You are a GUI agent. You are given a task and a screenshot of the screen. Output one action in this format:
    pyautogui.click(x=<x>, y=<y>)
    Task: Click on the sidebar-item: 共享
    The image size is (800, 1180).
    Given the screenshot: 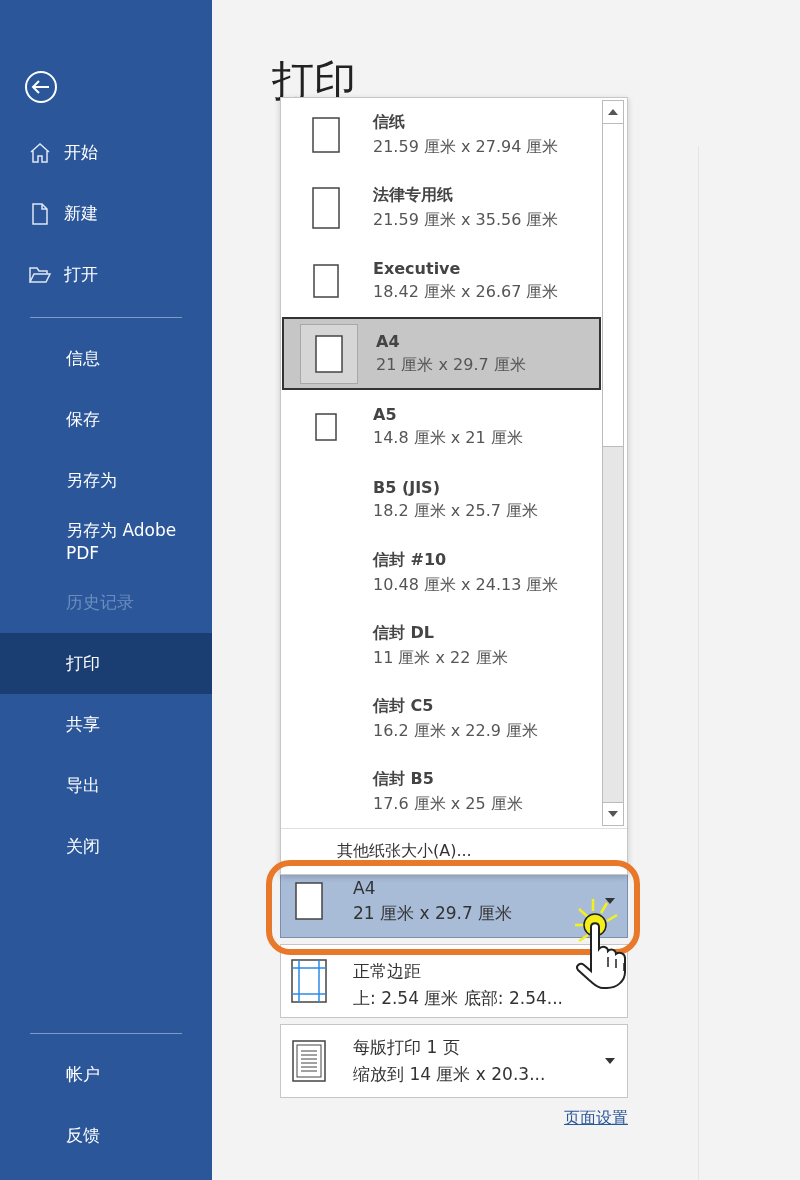 What is the action you would take?
    pyautogui.click(x=106, y=724)
    